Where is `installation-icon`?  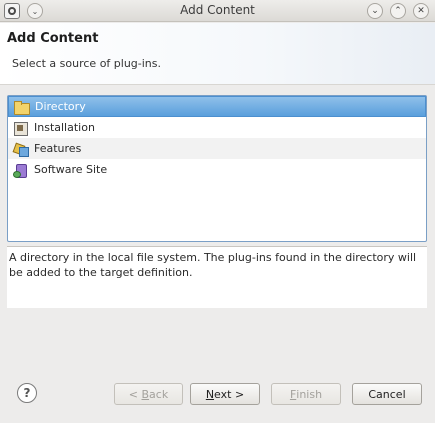 installation-icon is located at coordinates (21, 128).